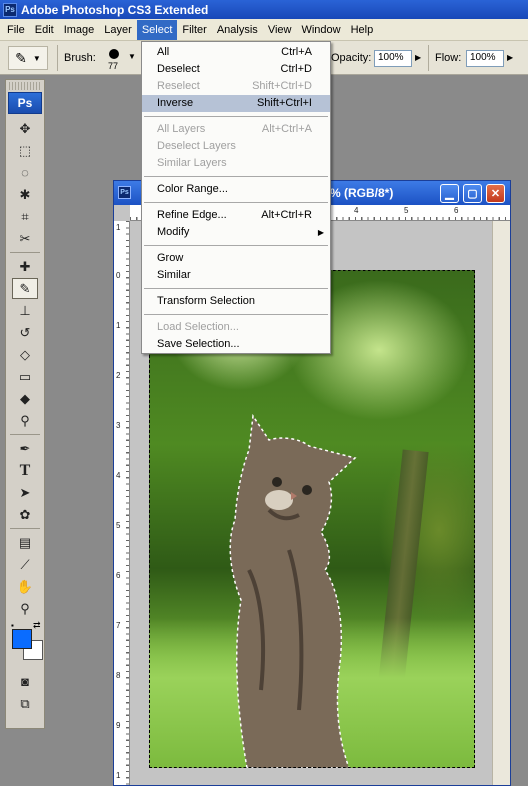 Image resolution: width=528 pixels, height=786 pixels. I want to click on slice-tool-icon: ✂, so click(25, 238).